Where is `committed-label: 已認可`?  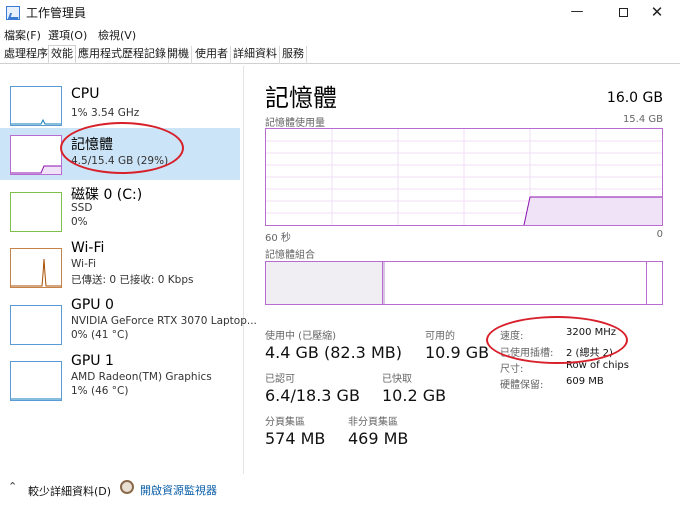
committed-label: 已認可 is located at coordinates (280, 379).